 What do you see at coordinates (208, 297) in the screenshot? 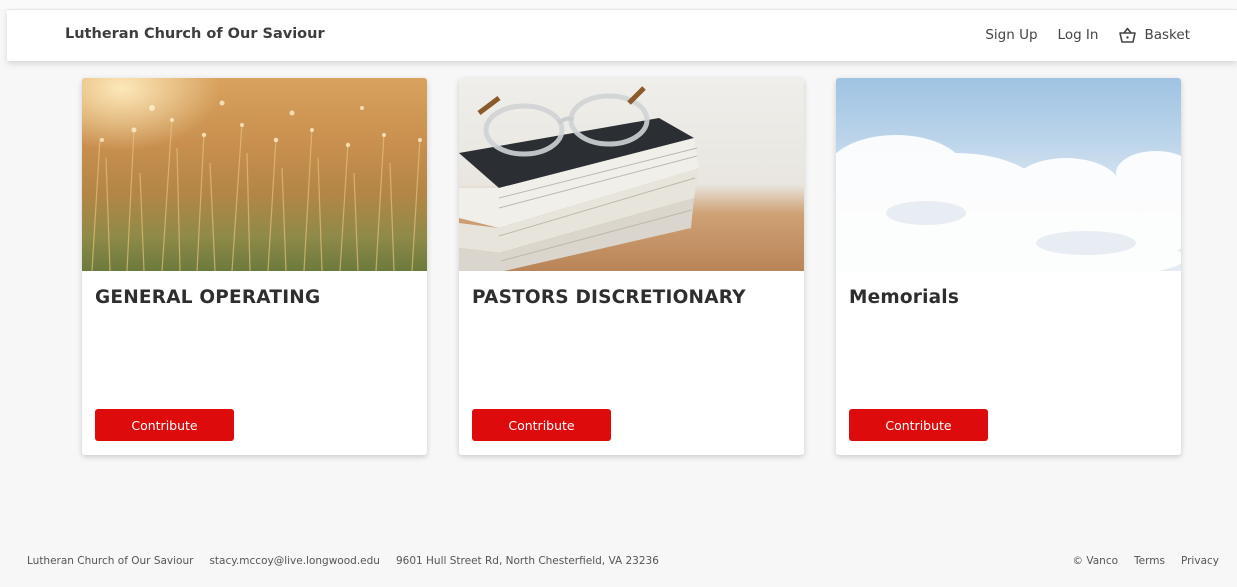
I see `fund-title: GENERAL OPERATING` at bounding box center [208, 297].